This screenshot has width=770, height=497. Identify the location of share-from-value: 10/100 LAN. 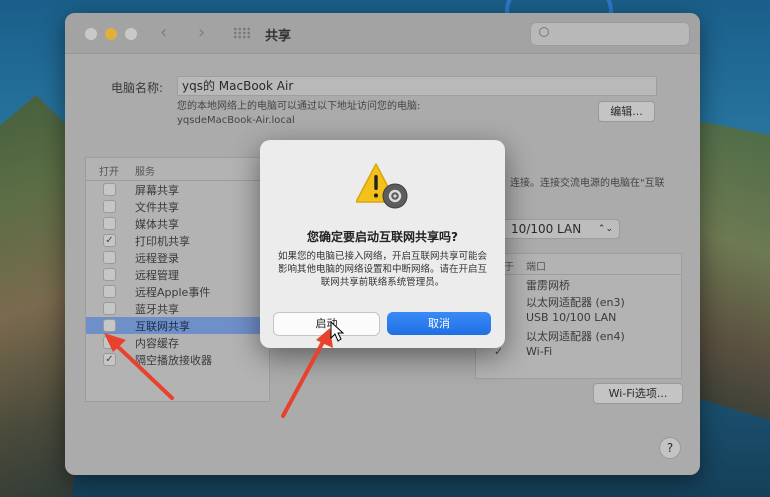
(546, 229).